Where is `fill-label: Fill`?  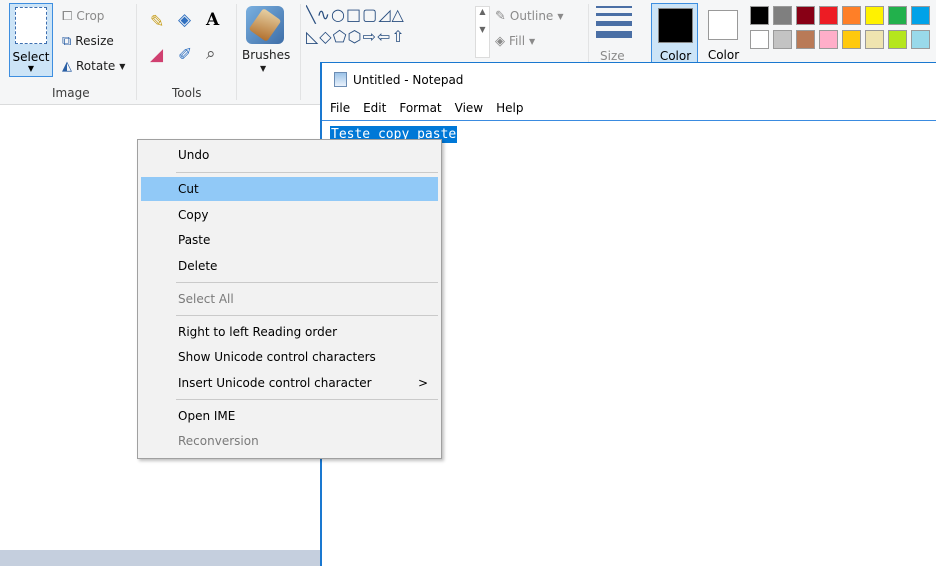
fill-label: Fill is located at coordinates (517, 41).